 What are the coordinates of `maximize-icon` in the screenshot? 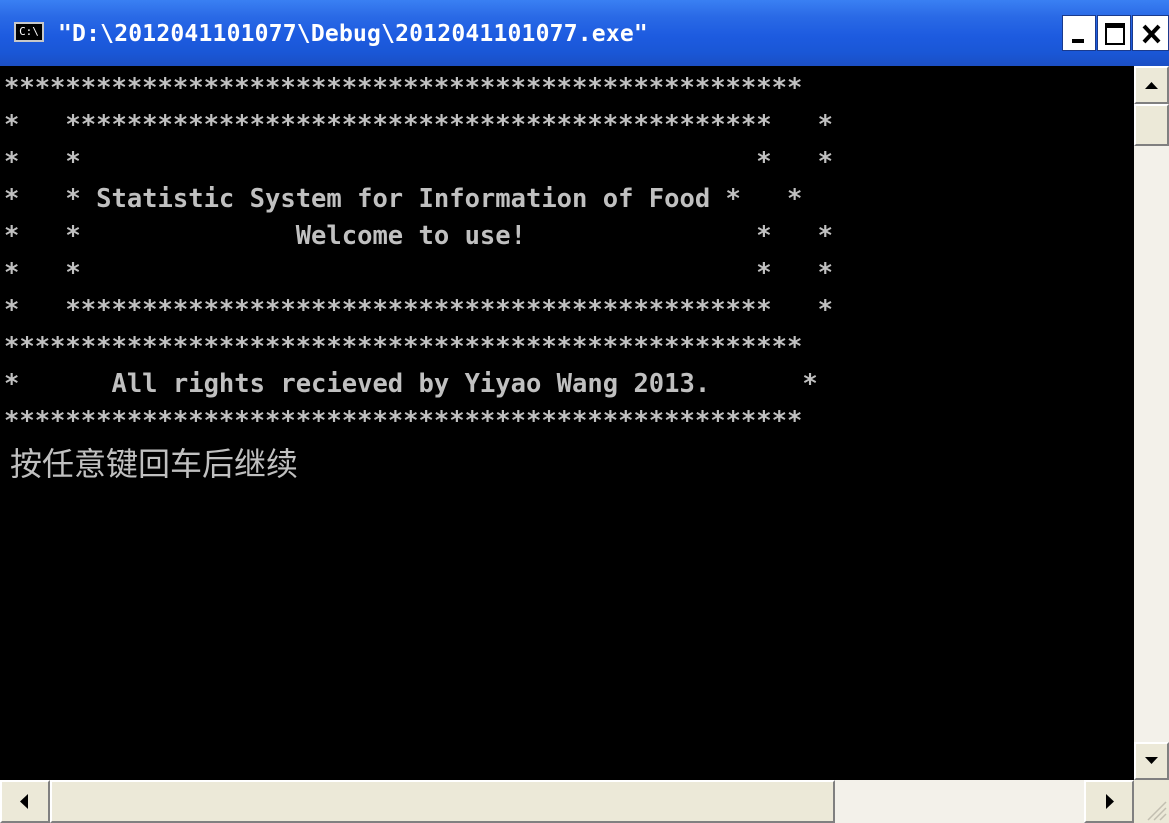 It's located at (1115, 34).